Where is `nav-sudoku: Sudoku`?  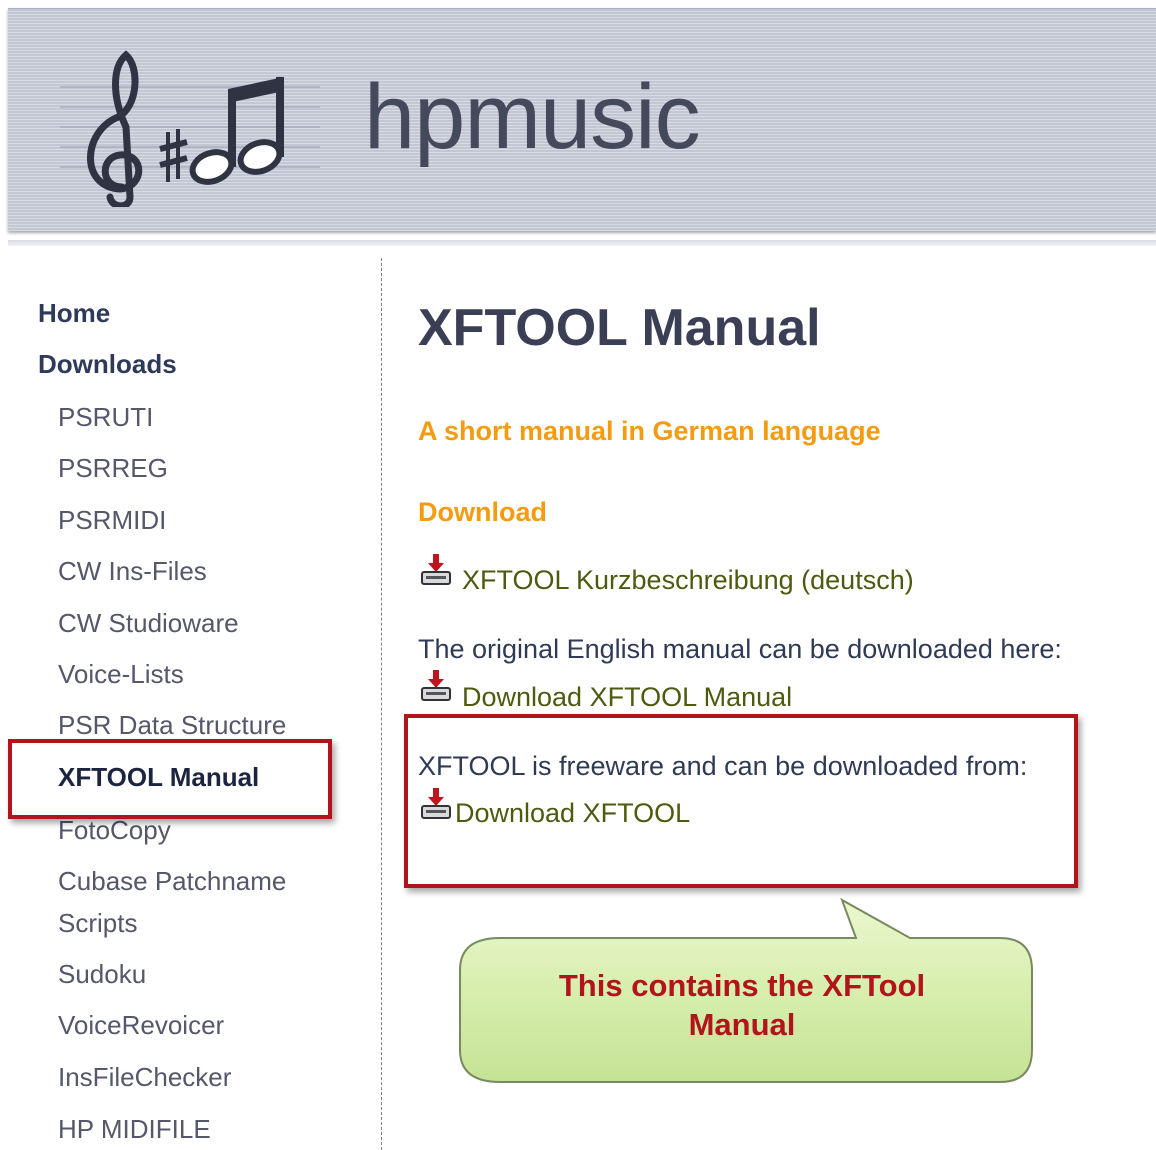
nav-sudoku: Sudoku is located at coordinates (102, 974).